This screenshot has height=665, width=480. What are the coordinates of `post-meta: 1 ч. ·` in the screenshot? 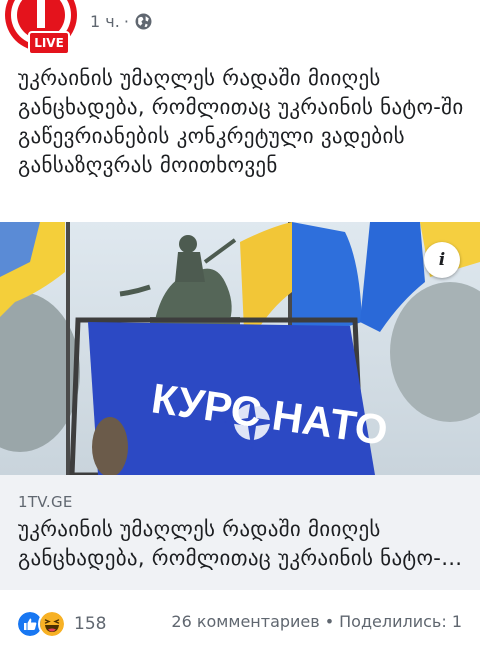 It's located at (121, 21).